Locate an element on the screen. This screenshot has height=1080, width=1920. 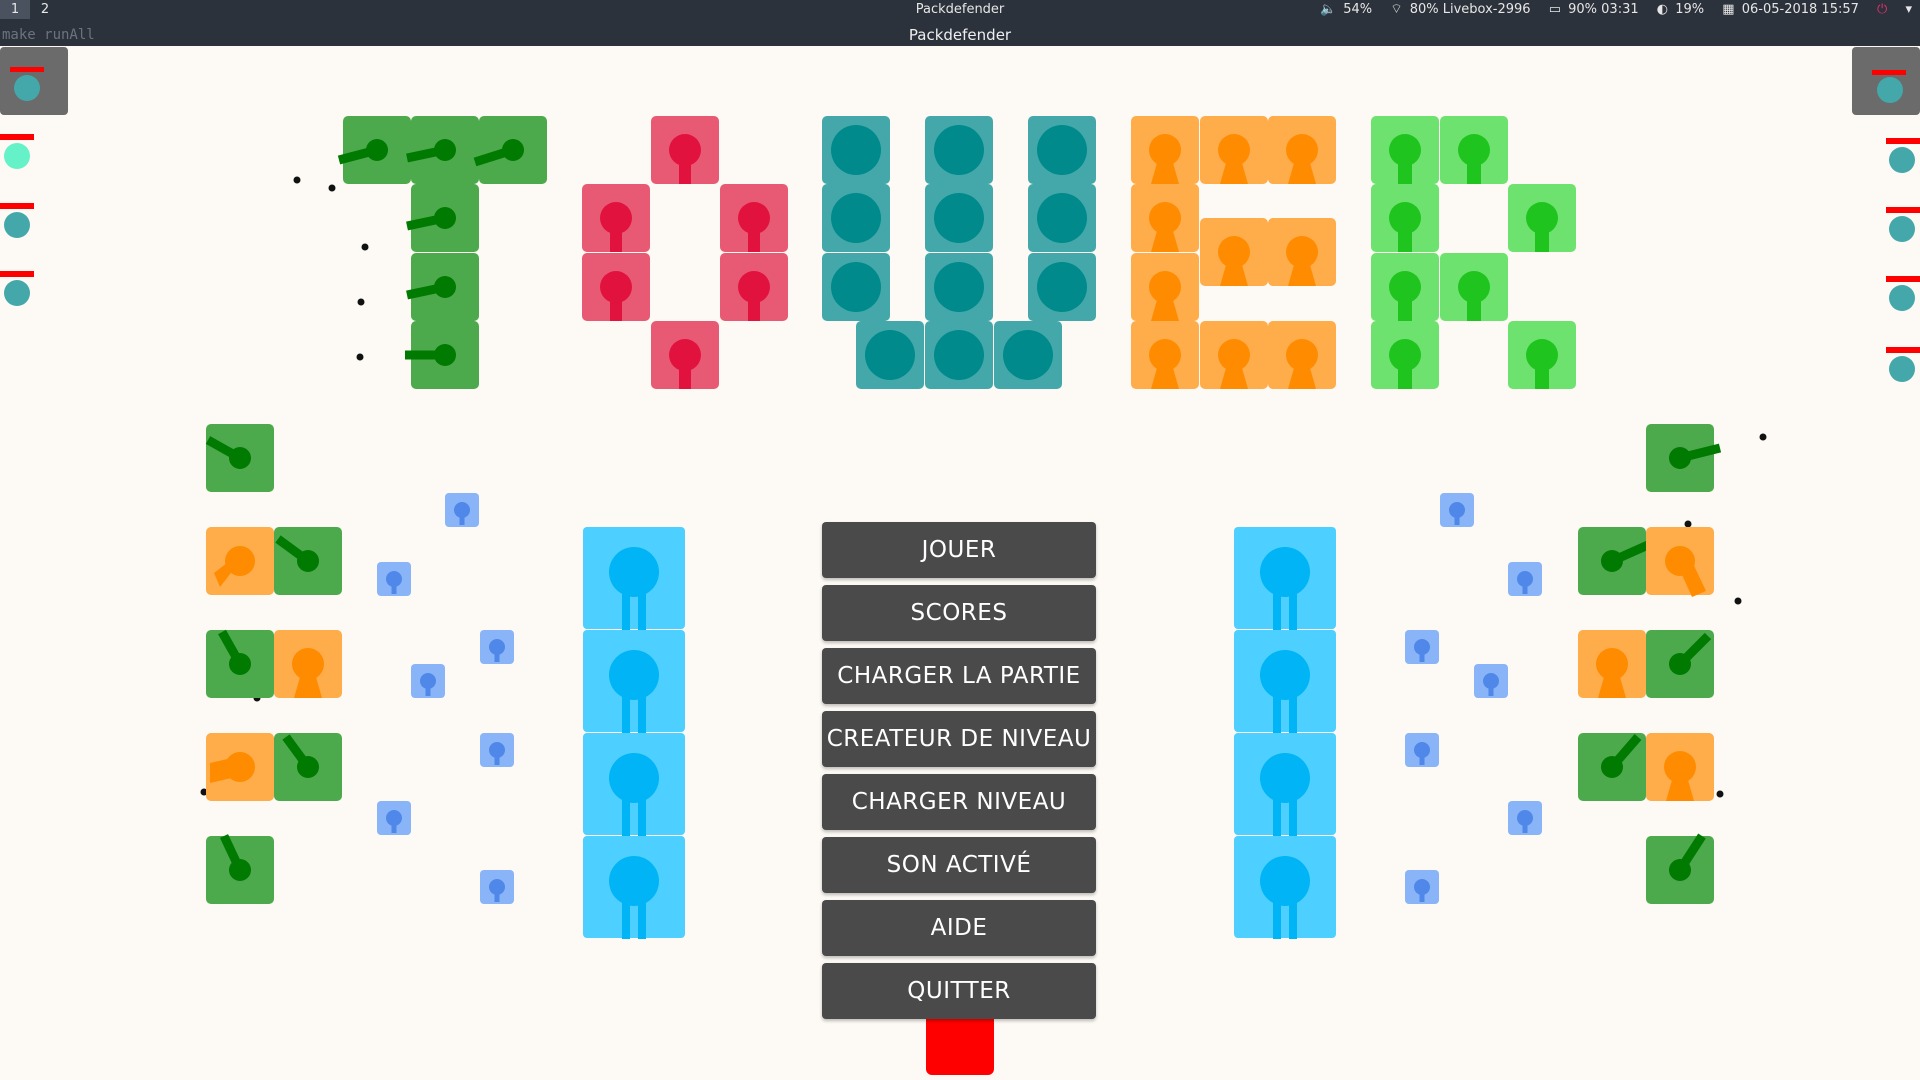
right-lives is located at coordinates (1903, 260).